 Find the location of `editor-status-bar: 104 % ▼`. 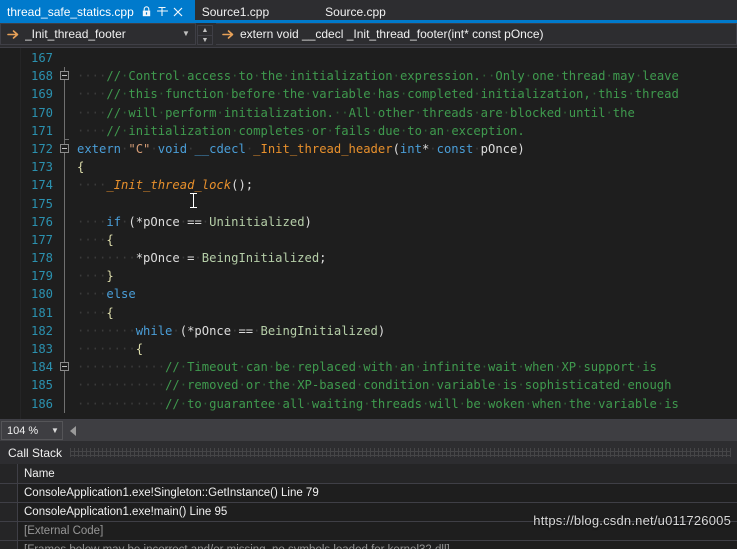

editor-status-bar: 104 % ▼ is located at coordinates (368, 430).